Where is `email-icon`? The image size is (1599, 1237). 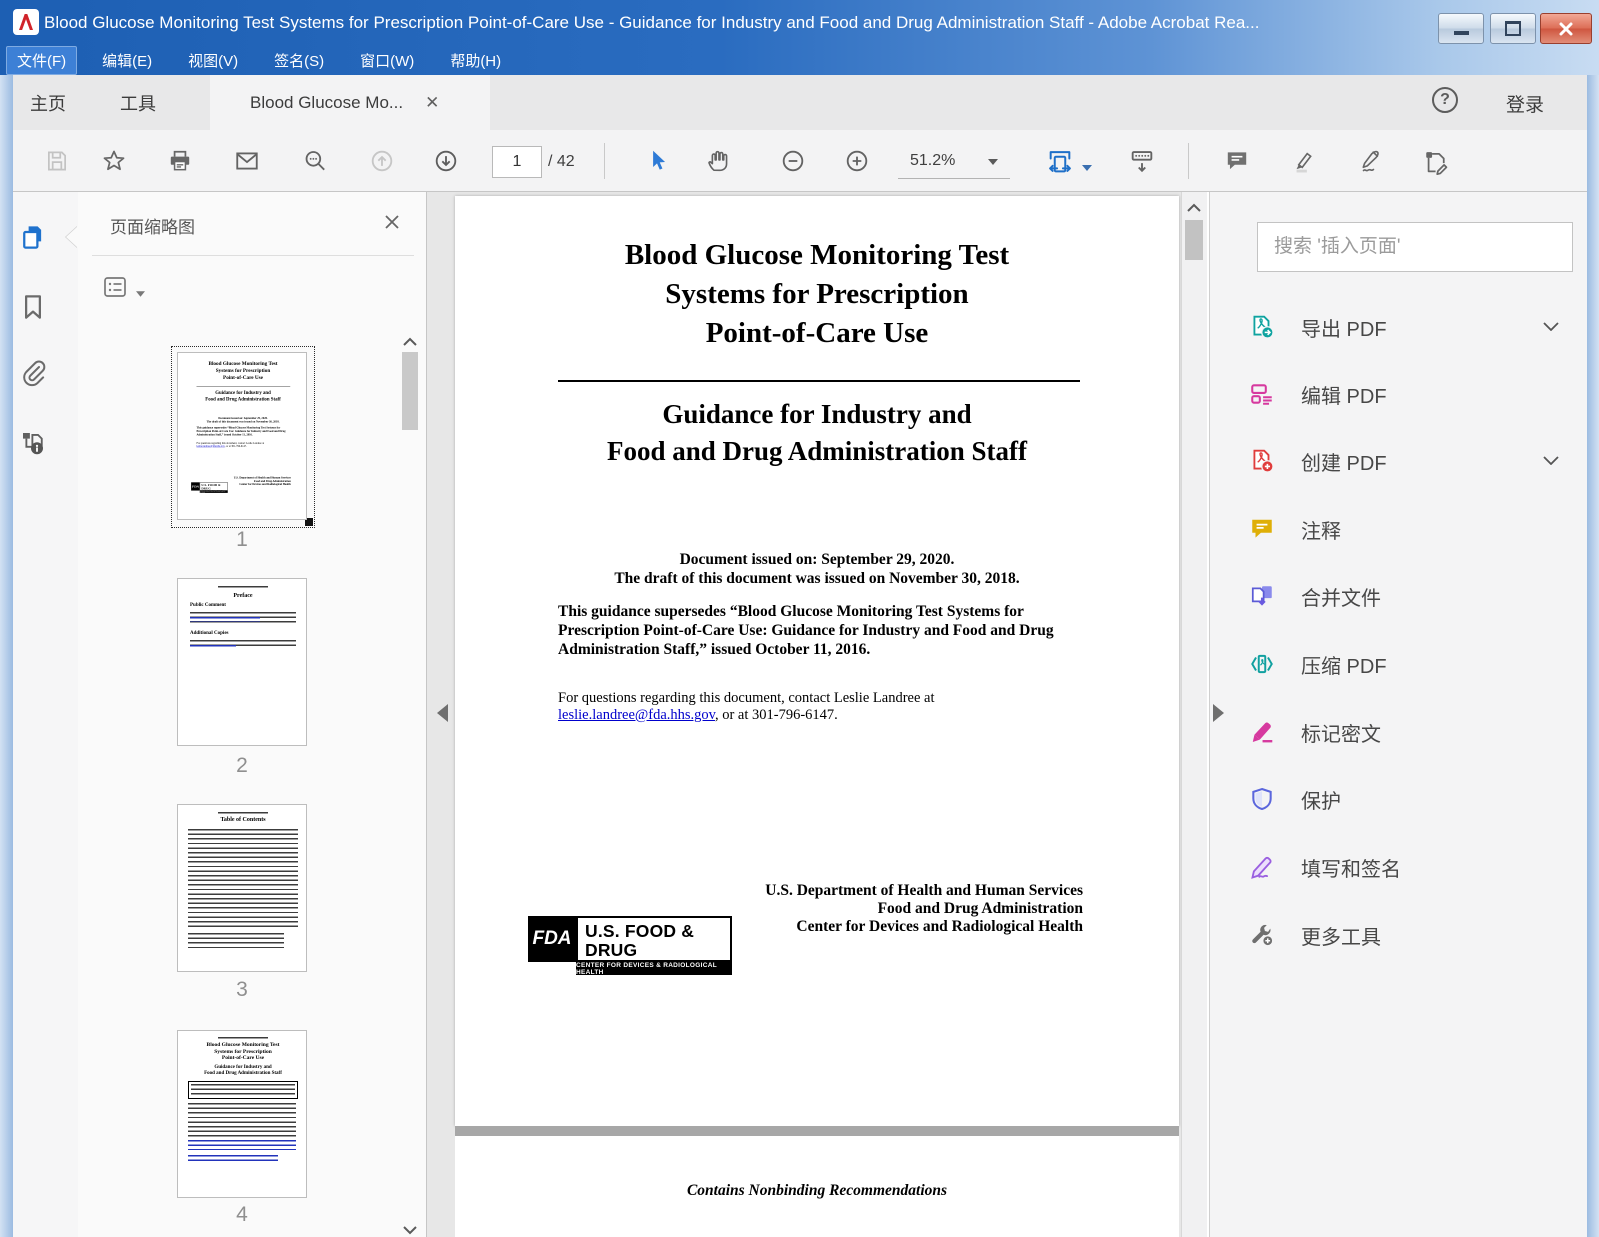
email-icon is located at coordinates (247, 163).